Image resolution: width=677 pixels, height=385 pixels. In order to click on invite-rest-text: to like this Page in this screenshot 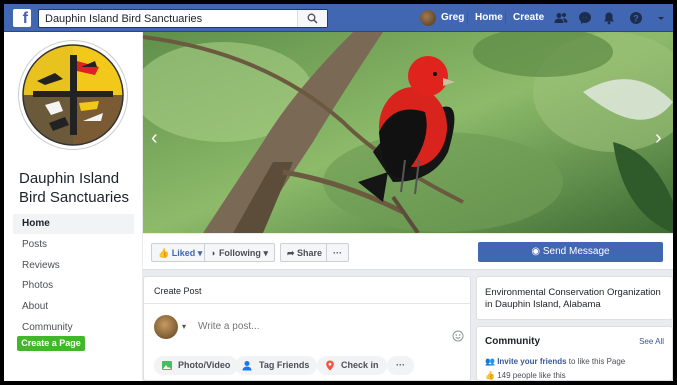, I will do `click(596, 361)`.